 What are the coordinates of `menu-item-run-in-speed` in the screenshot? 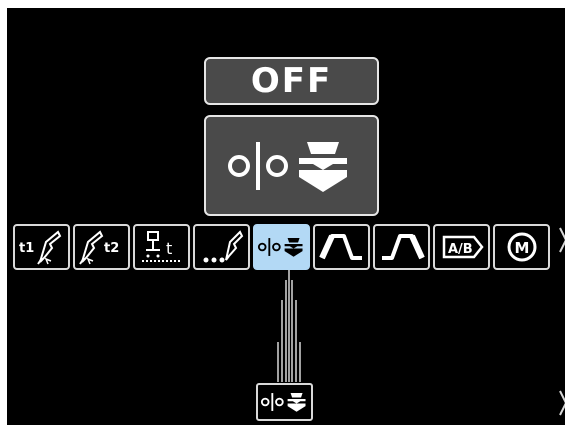 It's located at (221, 247).